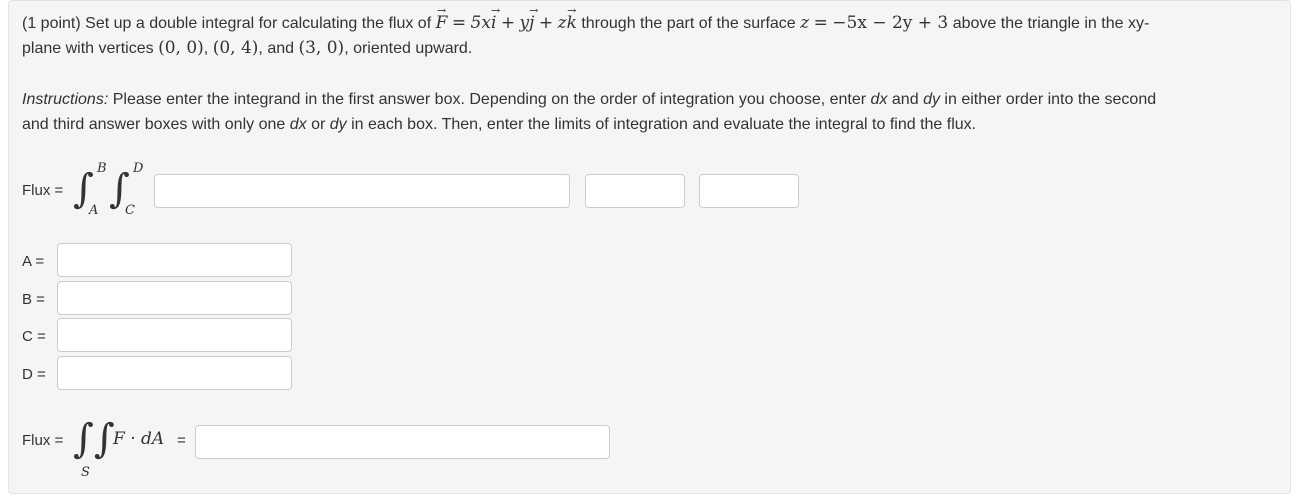 The height and width of the screenshot is (502, 1293). Describe the element at coordinates (181, 48) in the screenshot. I see `vertex-1: (0, 0)` at that location.